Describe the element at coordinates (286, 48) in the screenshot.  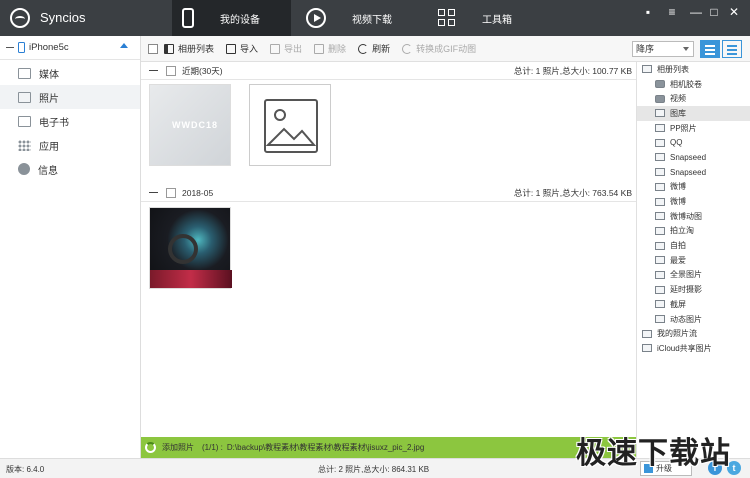
I see `export-button: 导出` at that location.